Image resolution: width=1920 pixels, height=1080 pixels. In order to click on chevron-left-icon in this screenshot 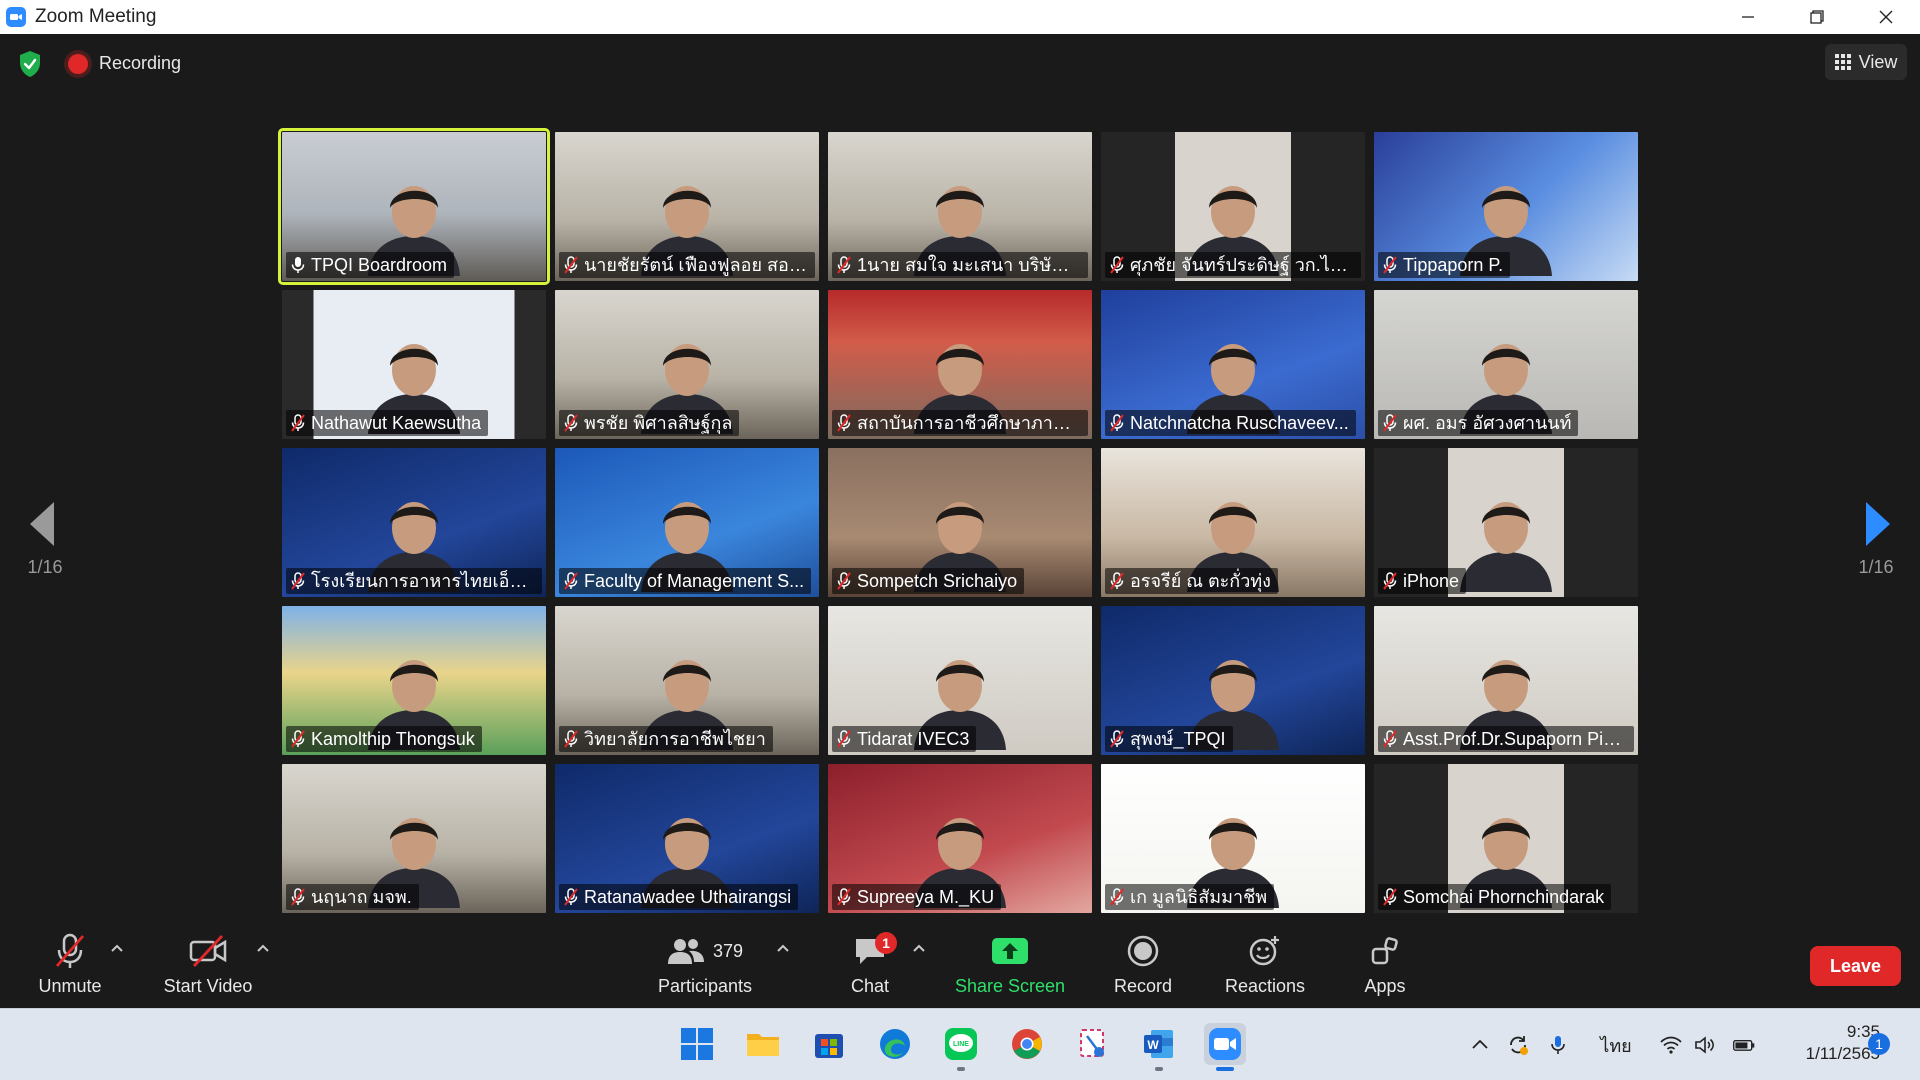, I will do `click(42, 524)`.